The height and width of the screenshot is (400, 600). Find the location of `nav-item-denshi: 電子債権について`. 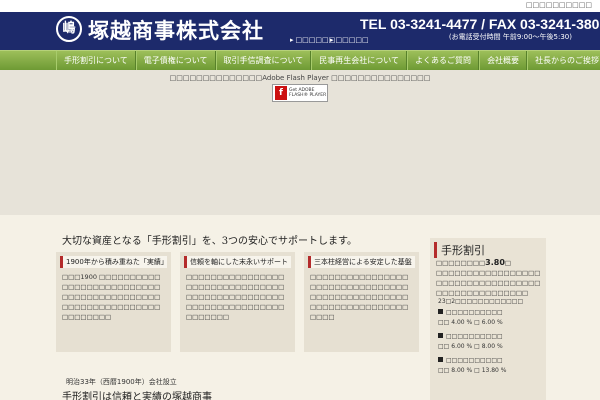

nav-item-denshi: 電子債権について is located at coordinates (175, 61).